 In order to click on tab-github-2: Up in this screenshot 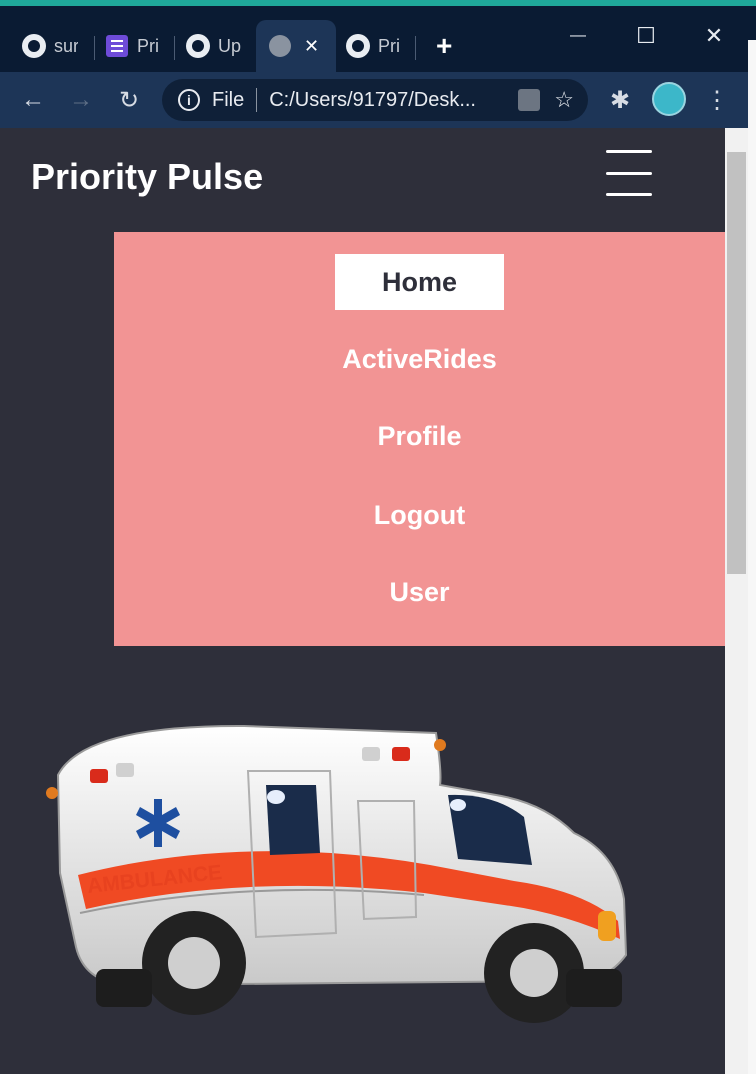, I will do `click(217, 46)`.